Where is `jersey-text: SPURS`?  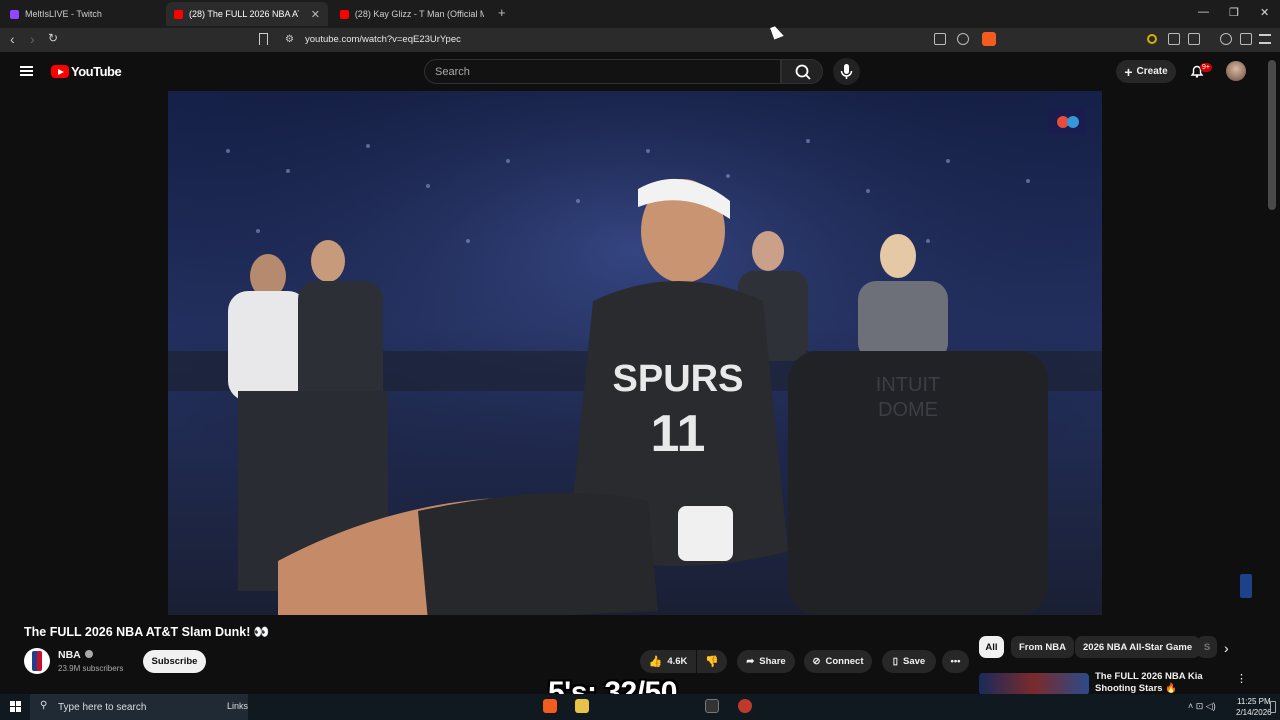 jersey-text: SPURS is located at coordinates (678, 379).